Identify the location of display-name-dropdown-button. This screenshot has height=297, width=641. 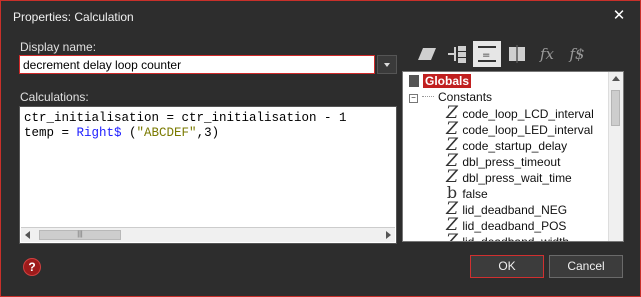
(387, 64).